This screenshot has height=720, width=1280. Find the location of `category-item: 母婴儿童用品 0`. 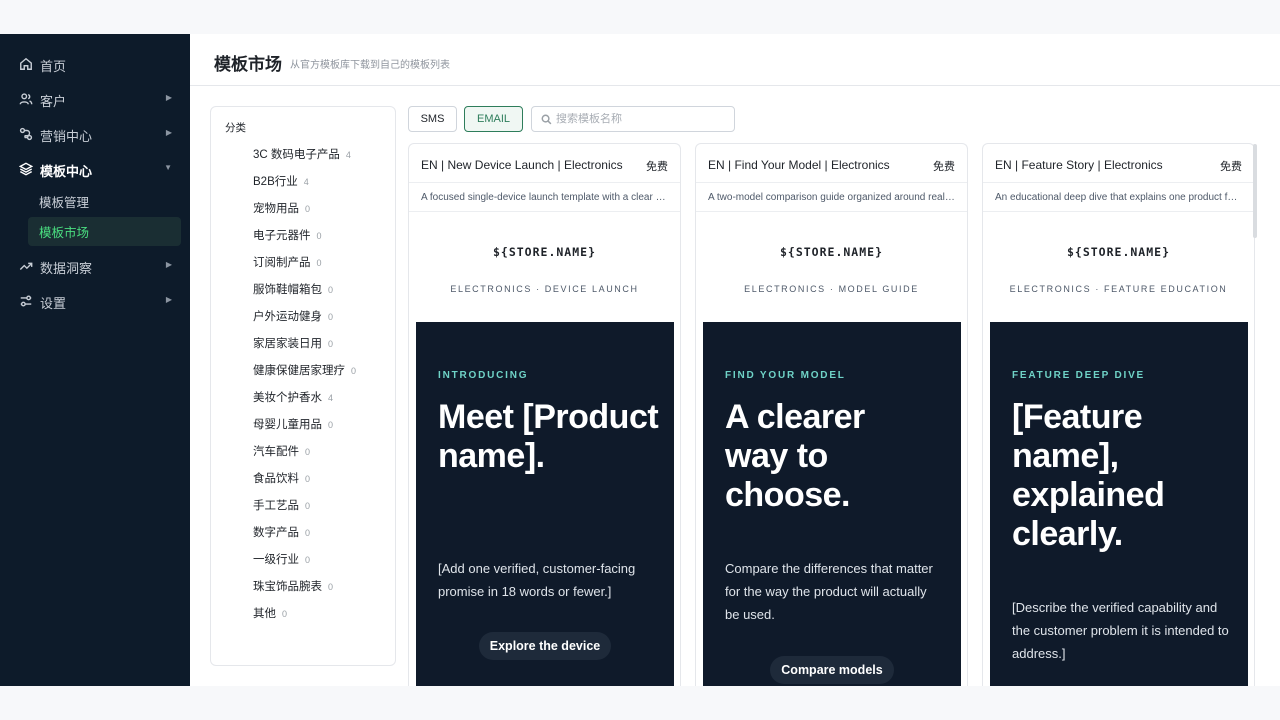

category-item: 母婴儿童用品 0 is located at coordinates (293, 424).